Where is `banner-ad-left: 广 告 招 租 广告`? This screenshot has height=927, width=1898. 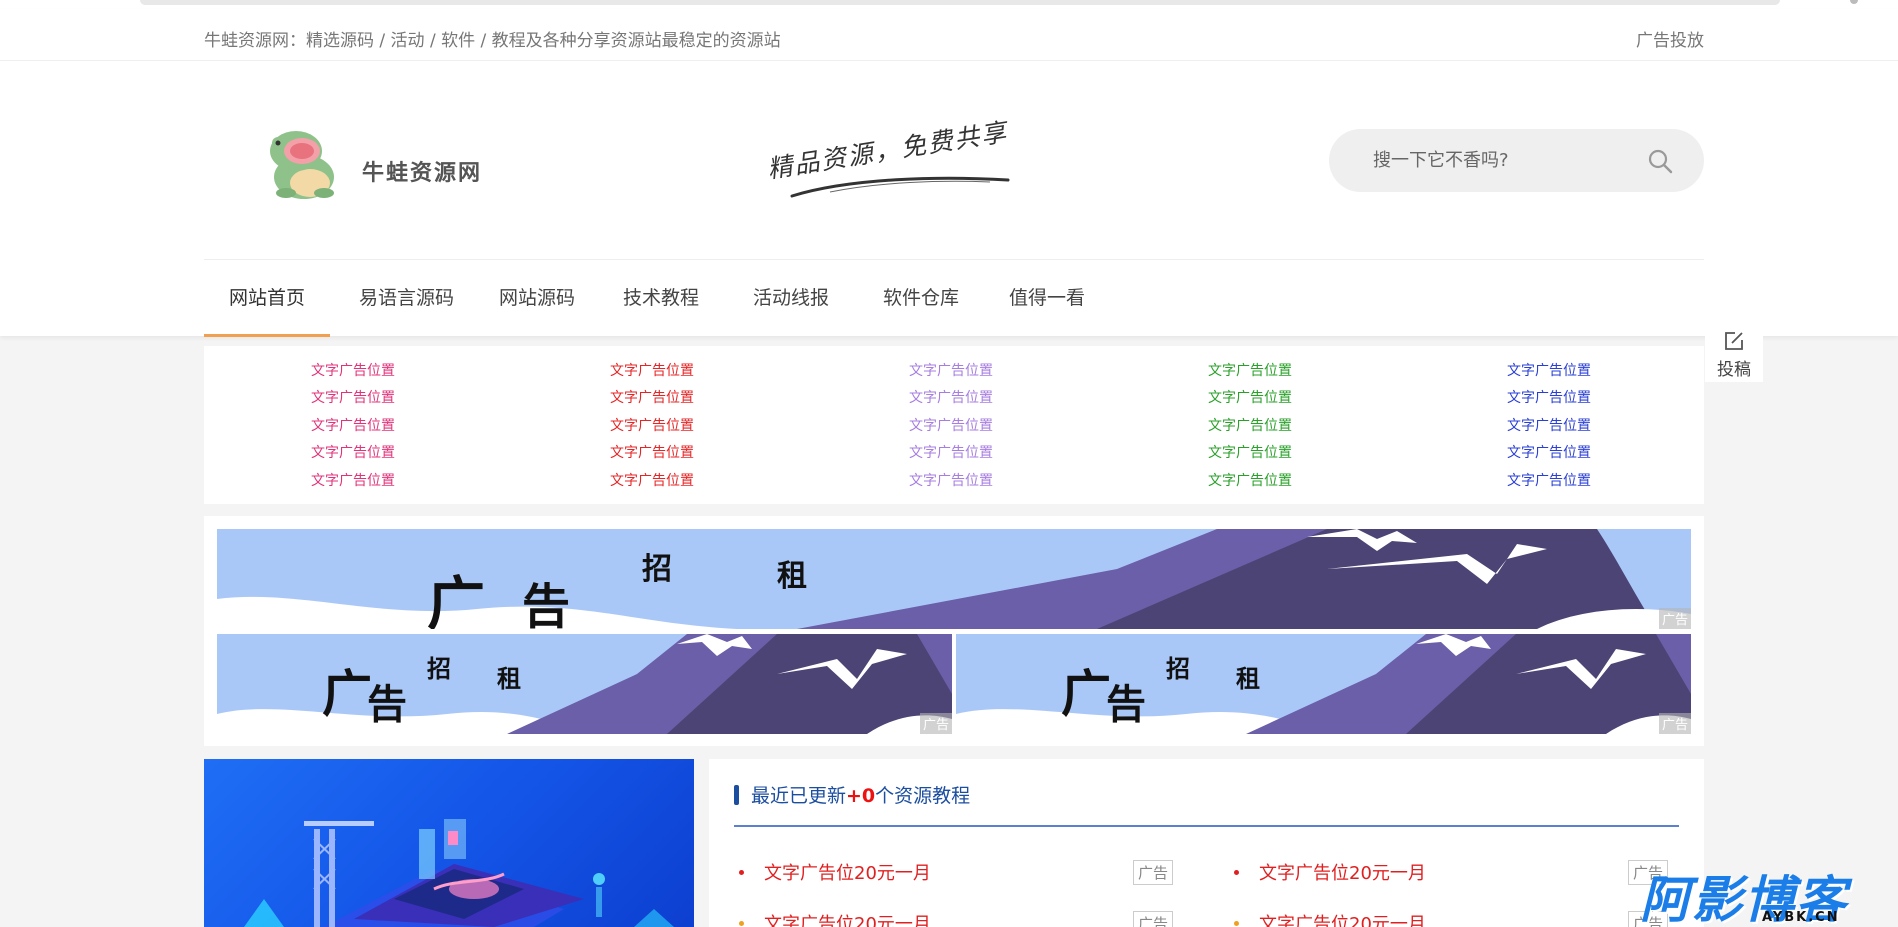
banner-ad-left: 广 告 招 租 广告 is located at coordinates (584, 684).